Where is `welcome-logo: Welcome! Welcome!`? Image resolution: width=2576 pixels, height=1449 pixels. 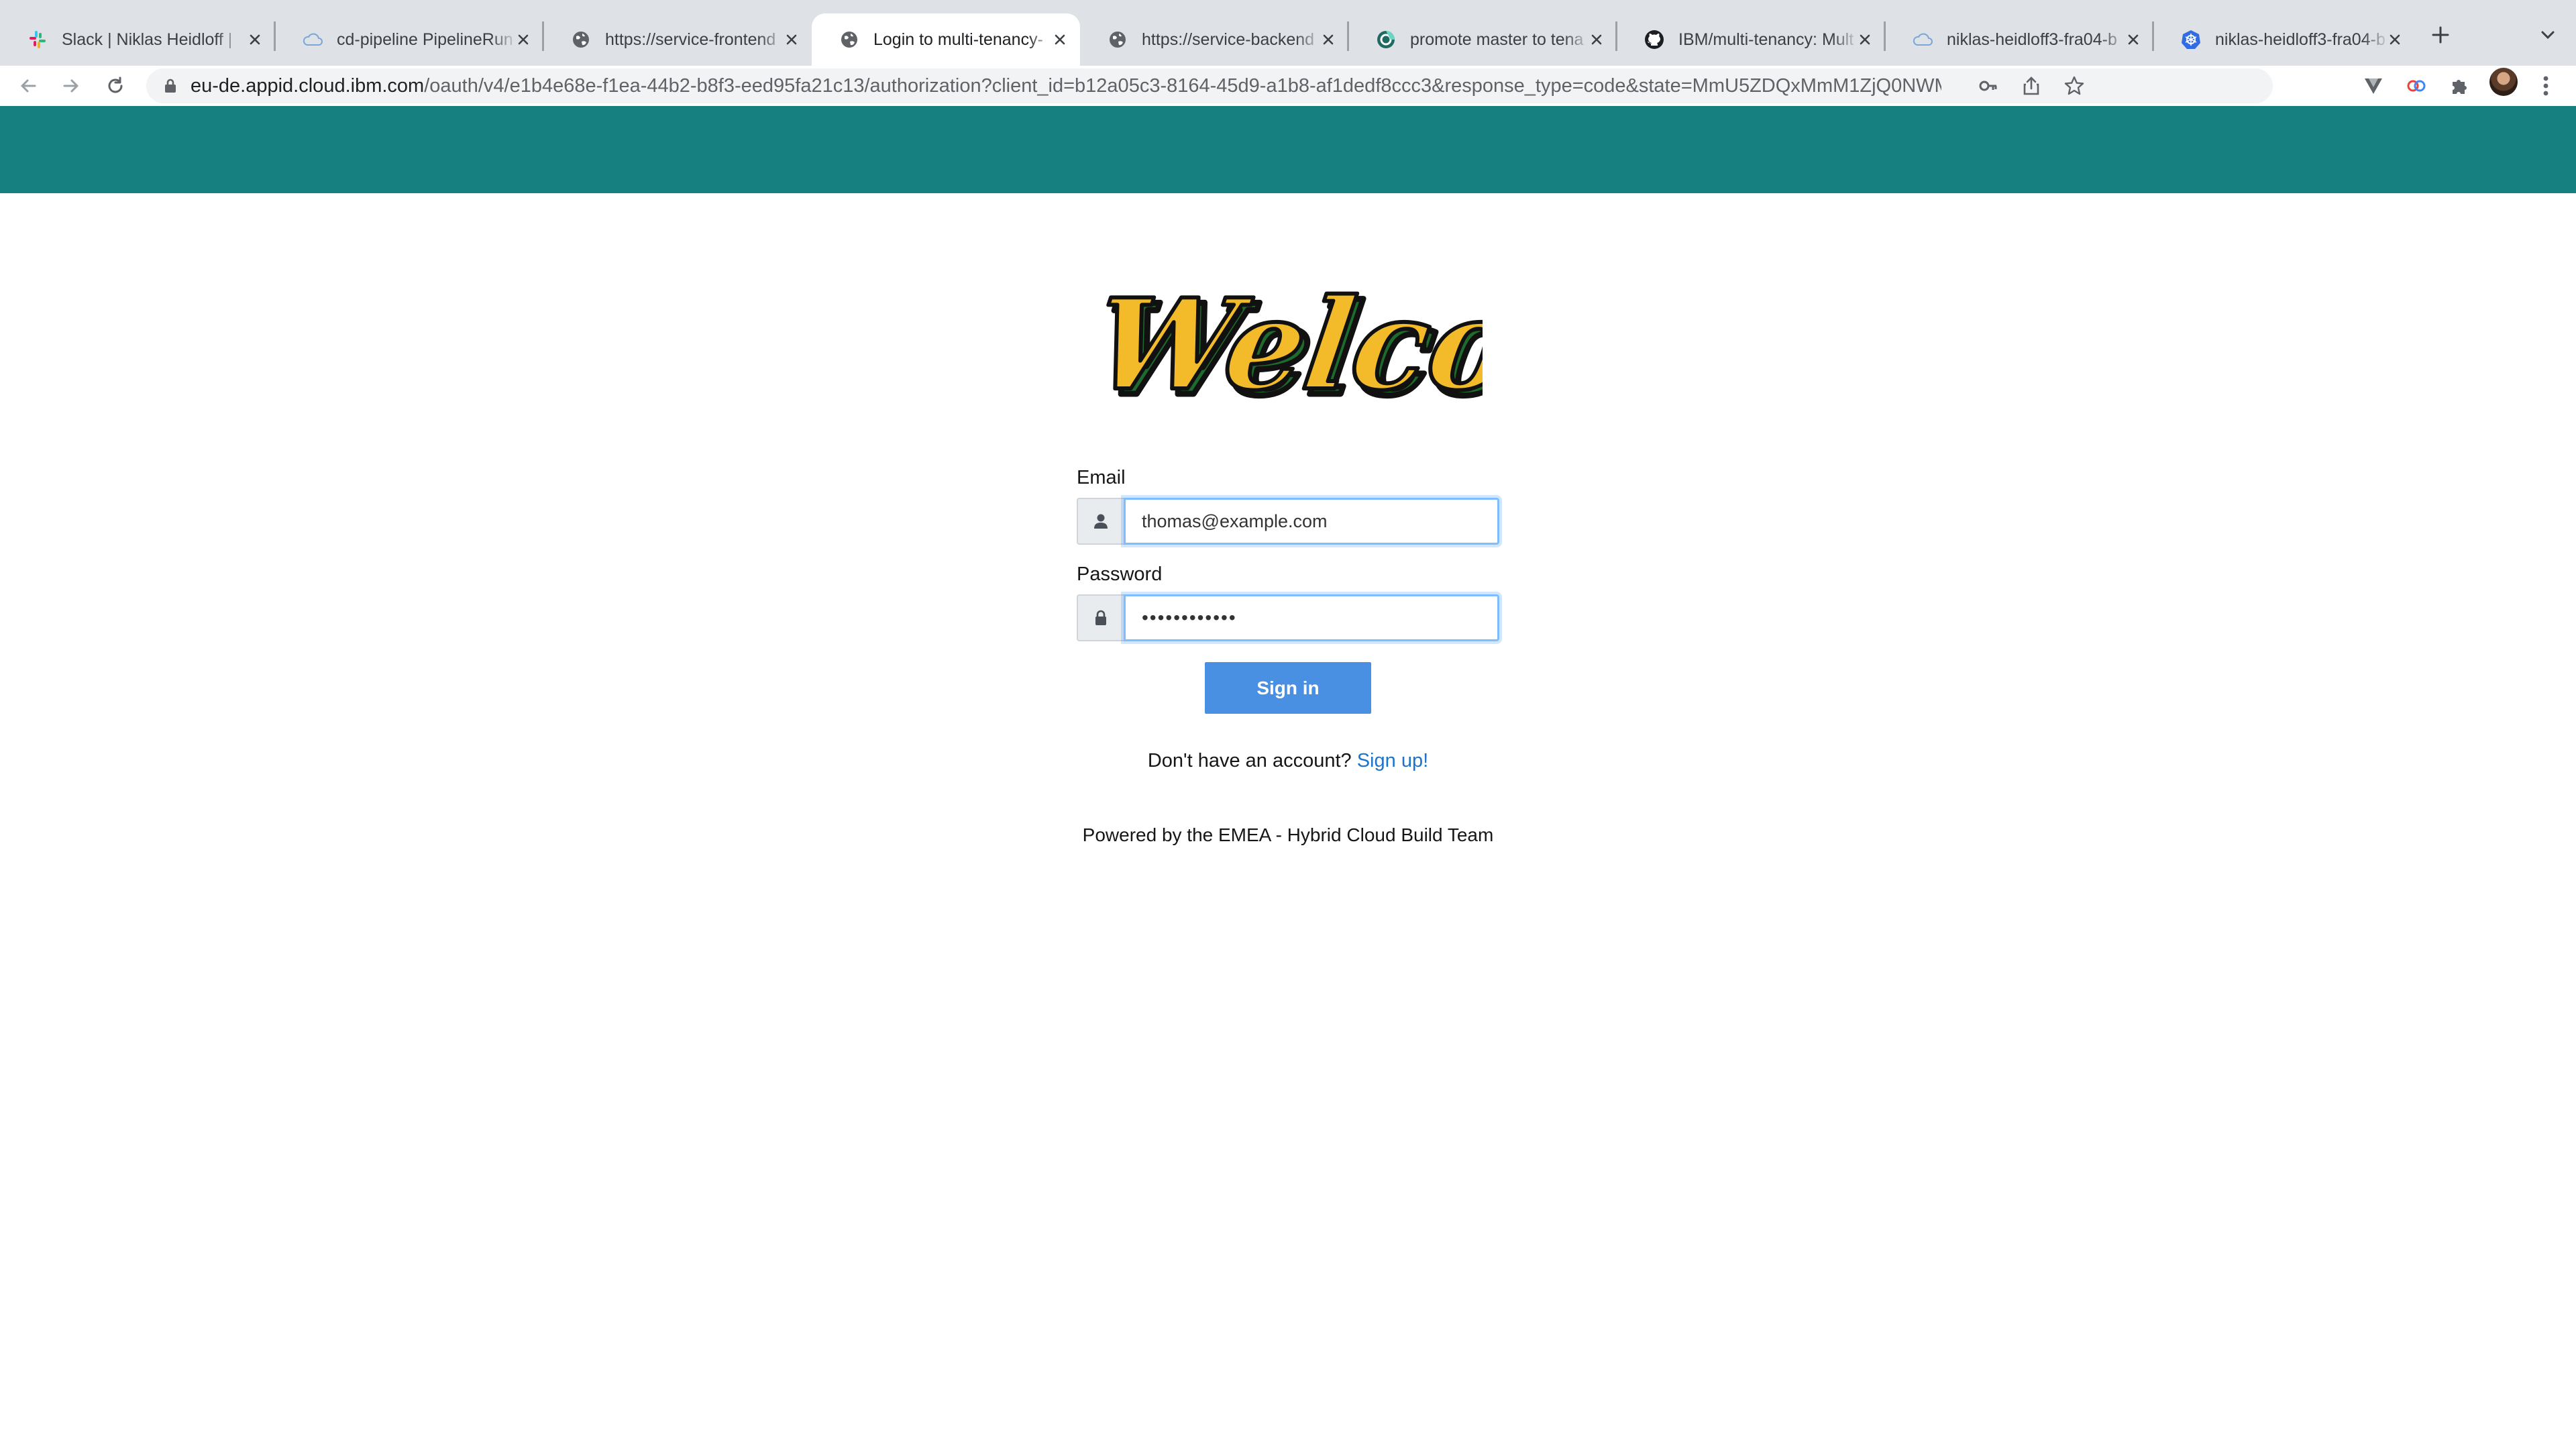 welcome-logo: Welcome! Welcome! is located at coordinates (1441, 339).